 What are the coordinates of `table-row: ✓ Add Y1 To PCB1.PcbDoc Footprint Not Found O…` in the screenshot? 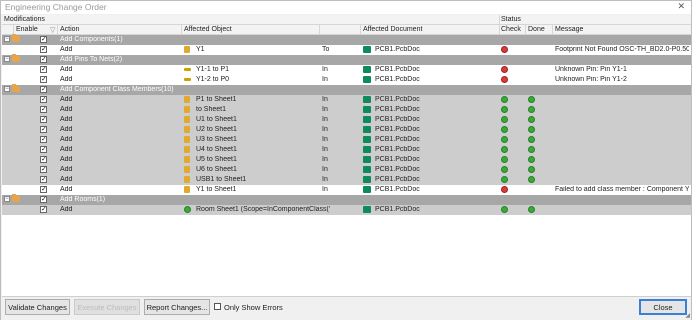 It's located at (346, 50).